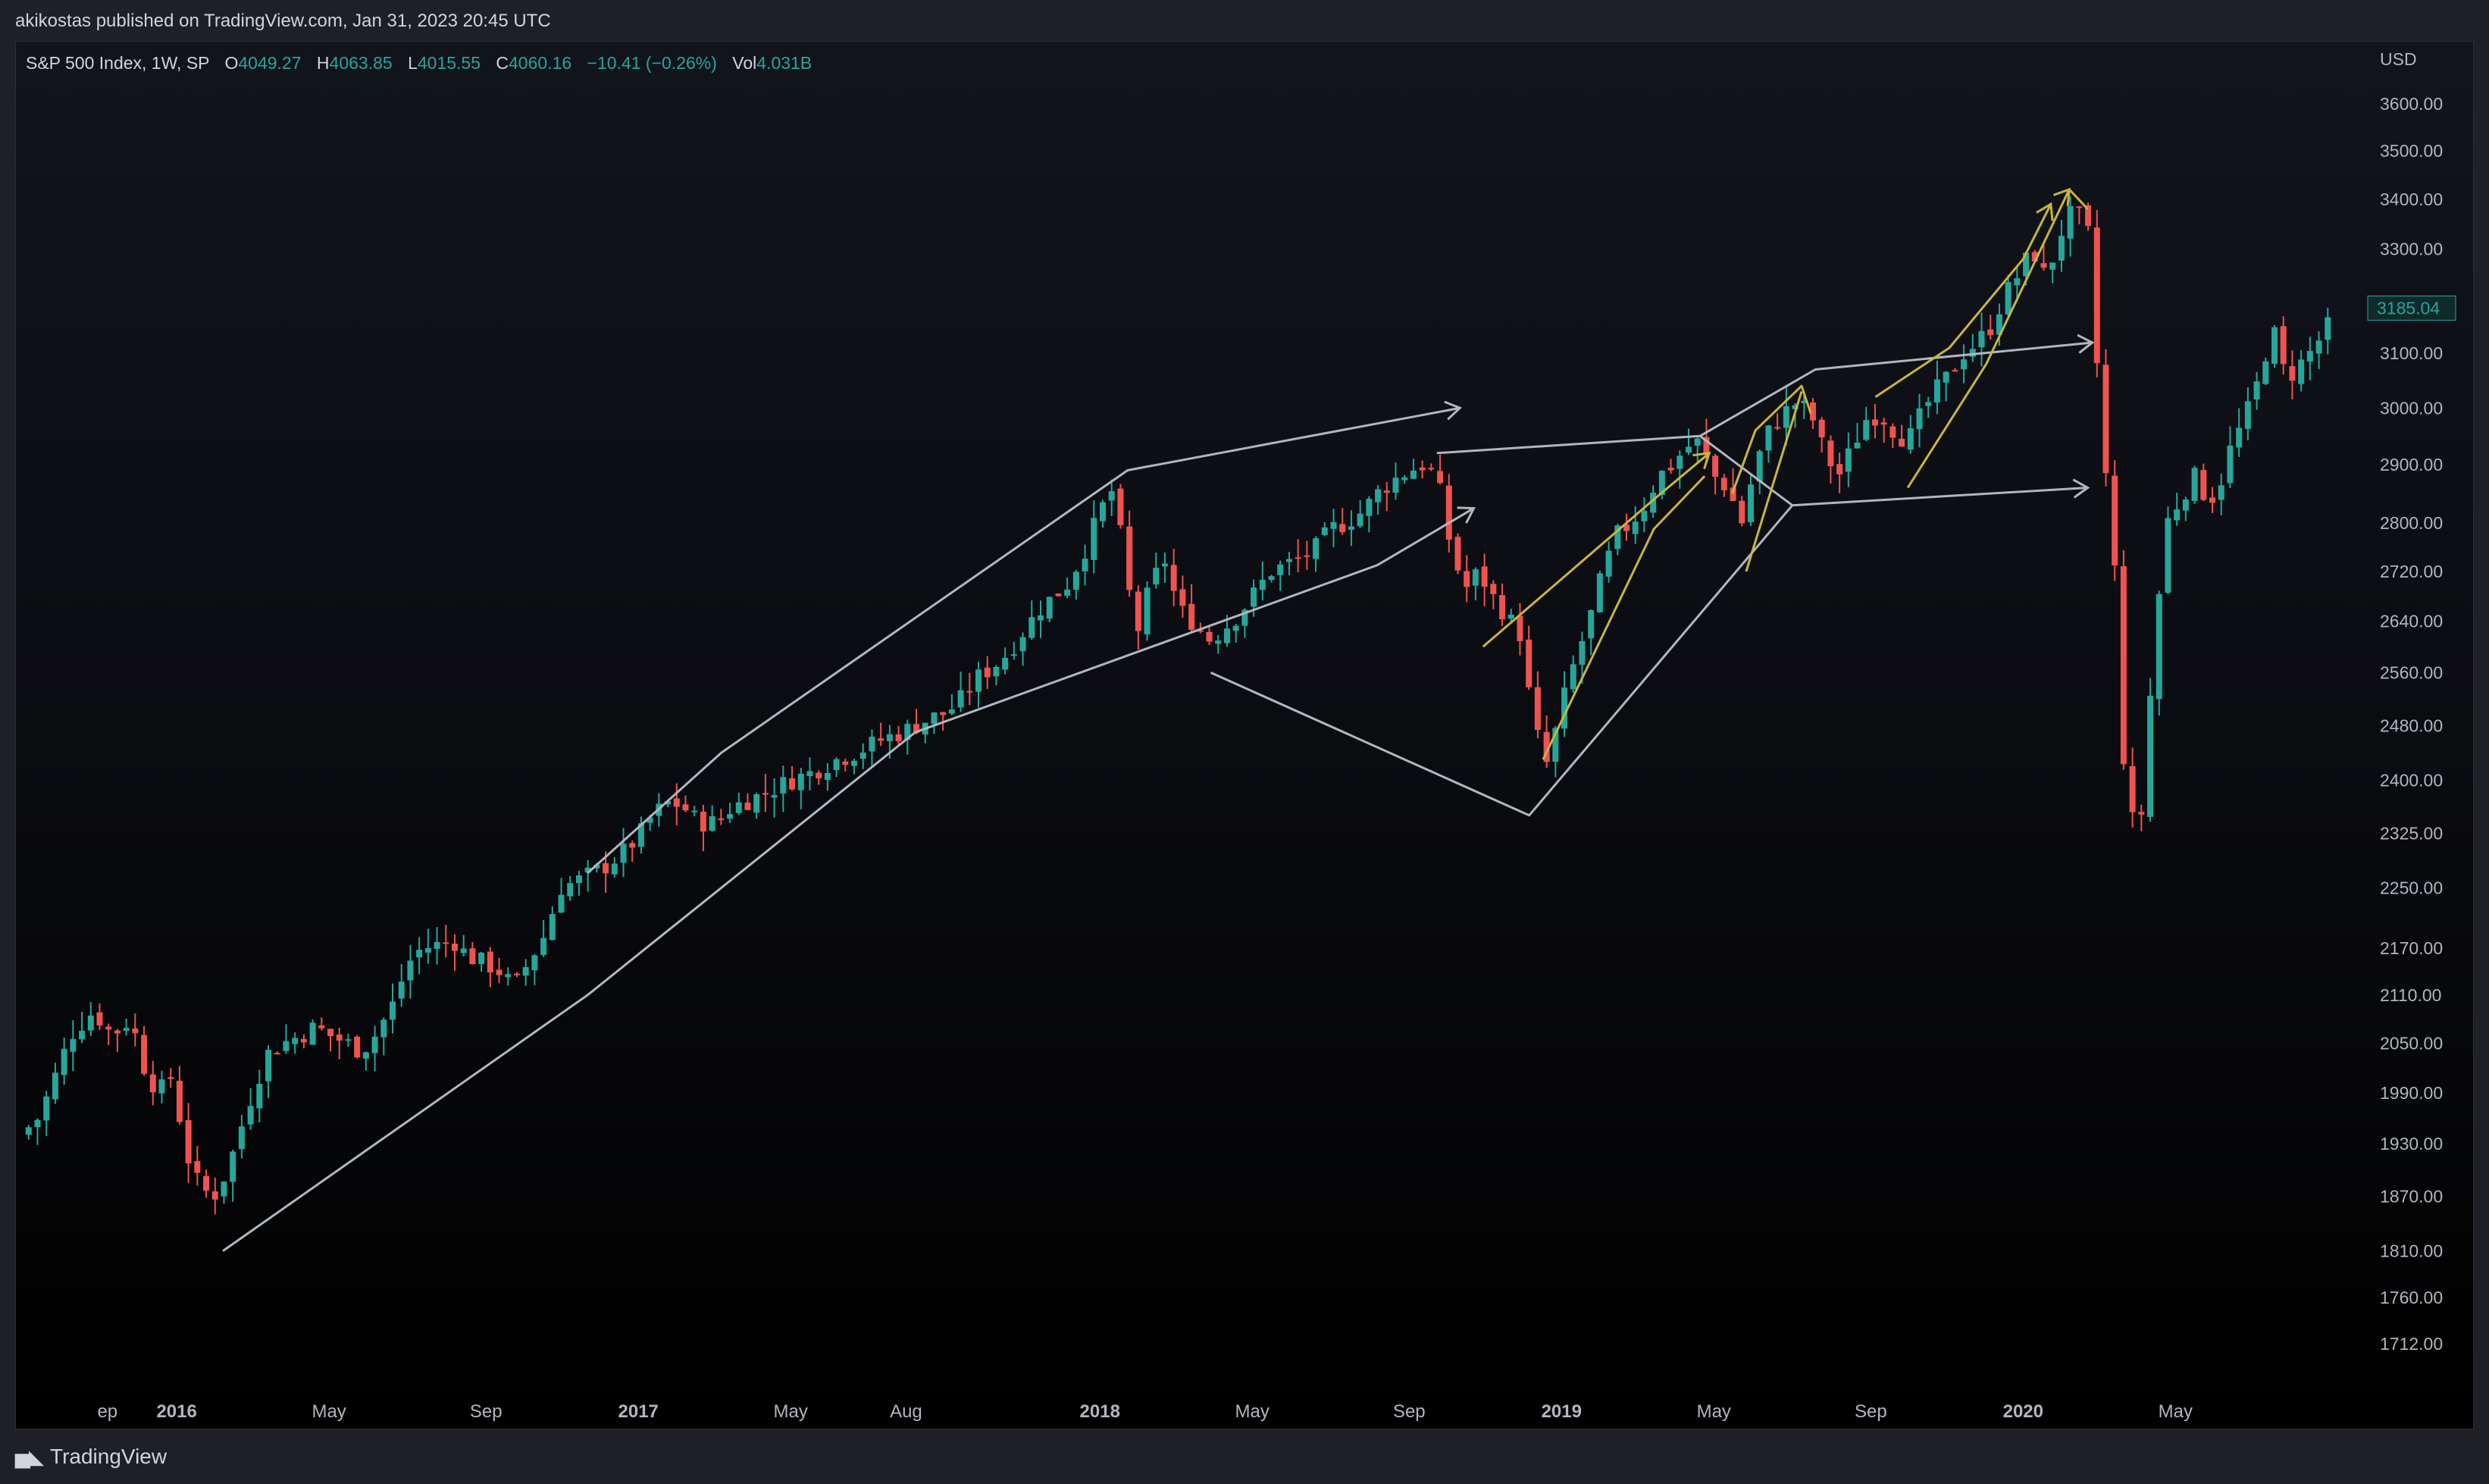 The image size is (2489, 1484). Describe the element at coordinates (2411, 408) in the screenshot. I see `y-tick-label: 3000.00` at that location.